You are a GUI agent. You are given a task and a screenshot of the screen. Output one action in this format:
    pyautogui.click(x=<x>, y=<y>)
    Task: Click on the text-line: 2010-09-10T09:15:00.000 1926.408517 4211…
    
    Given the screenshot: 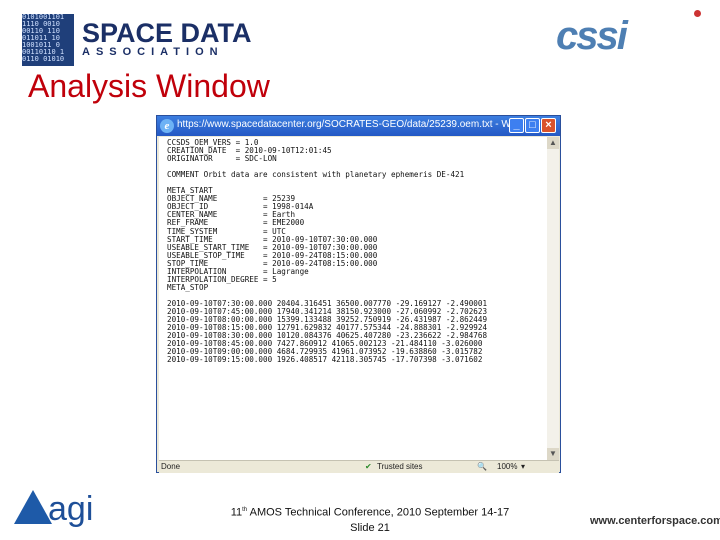 What is the action you would take?
    pyautogui.click(x=325, y=360)
    